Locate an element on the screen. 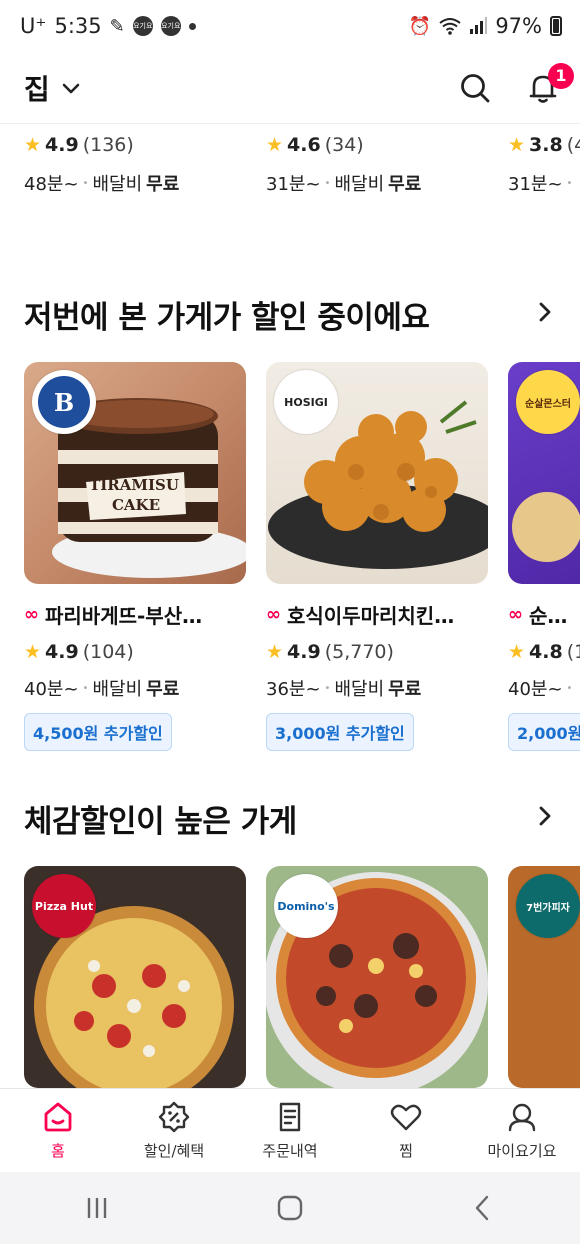 The image size is (580, 1244). address-label: 집 is located at coordinates (37, 89).